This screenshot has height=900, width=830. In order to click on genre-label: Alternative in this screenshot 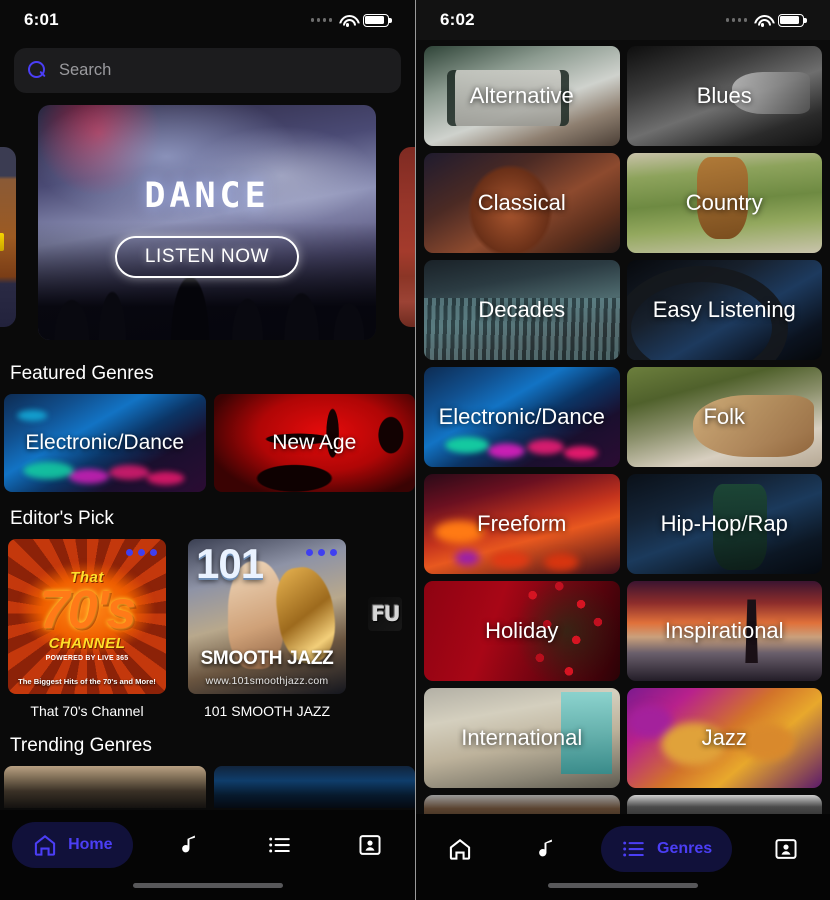, I will do `click(521, 95)`.